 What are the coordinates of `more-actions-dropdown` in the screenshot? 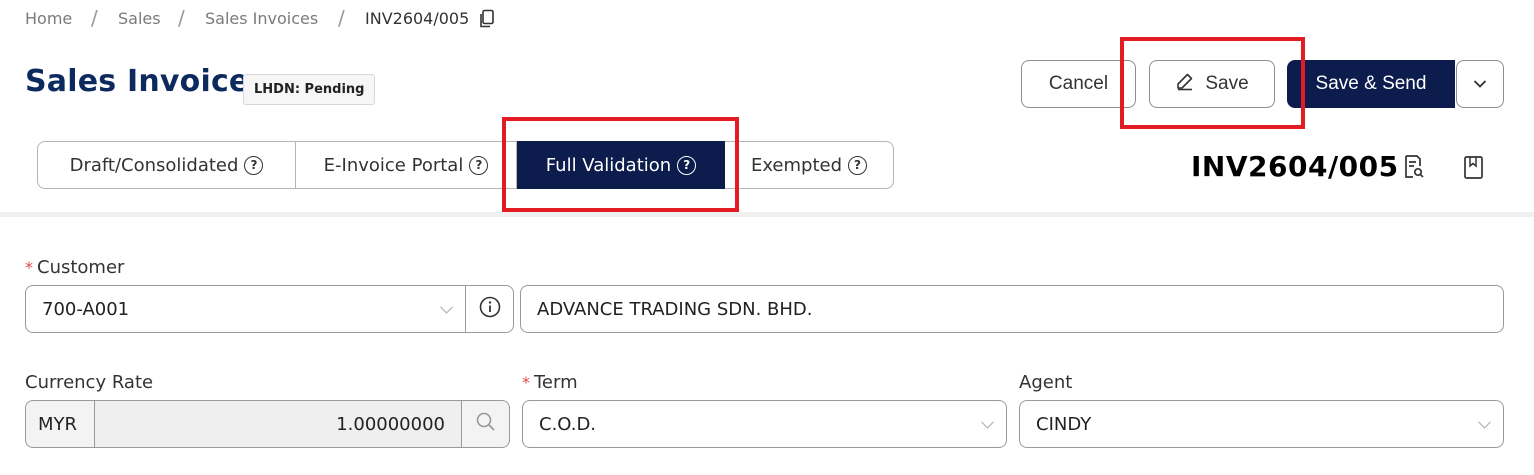 It's located at (1480, 84).